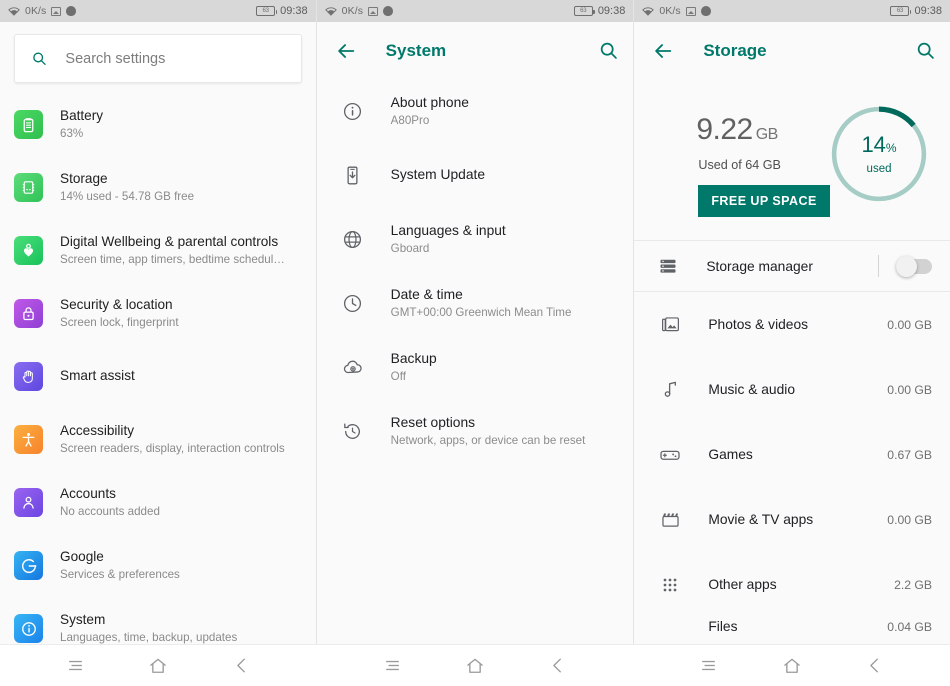 The width and height of the screenshot is (950, 686). Describe the element at coordinates (751, 389) in the screenshot. I see `storage-category-name: Music & audio` at that location.